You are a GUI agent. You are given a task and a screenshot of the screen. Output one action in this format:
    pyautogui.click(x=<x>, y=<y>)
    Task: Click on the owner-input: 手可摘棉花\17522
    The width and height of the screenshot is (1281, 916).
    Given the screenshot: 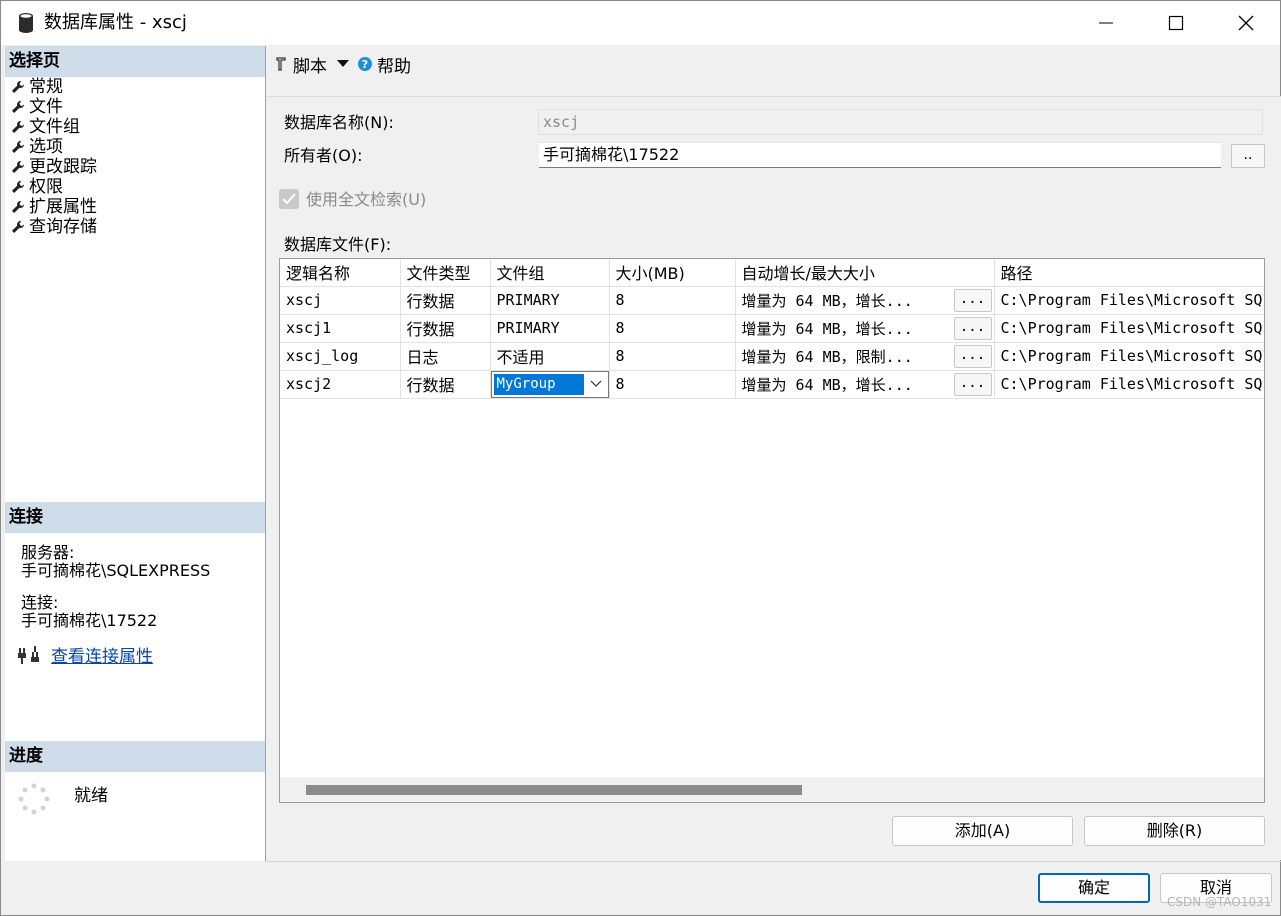 What is the action you would take?
    pyautogui.click(x=880, y=155)
    